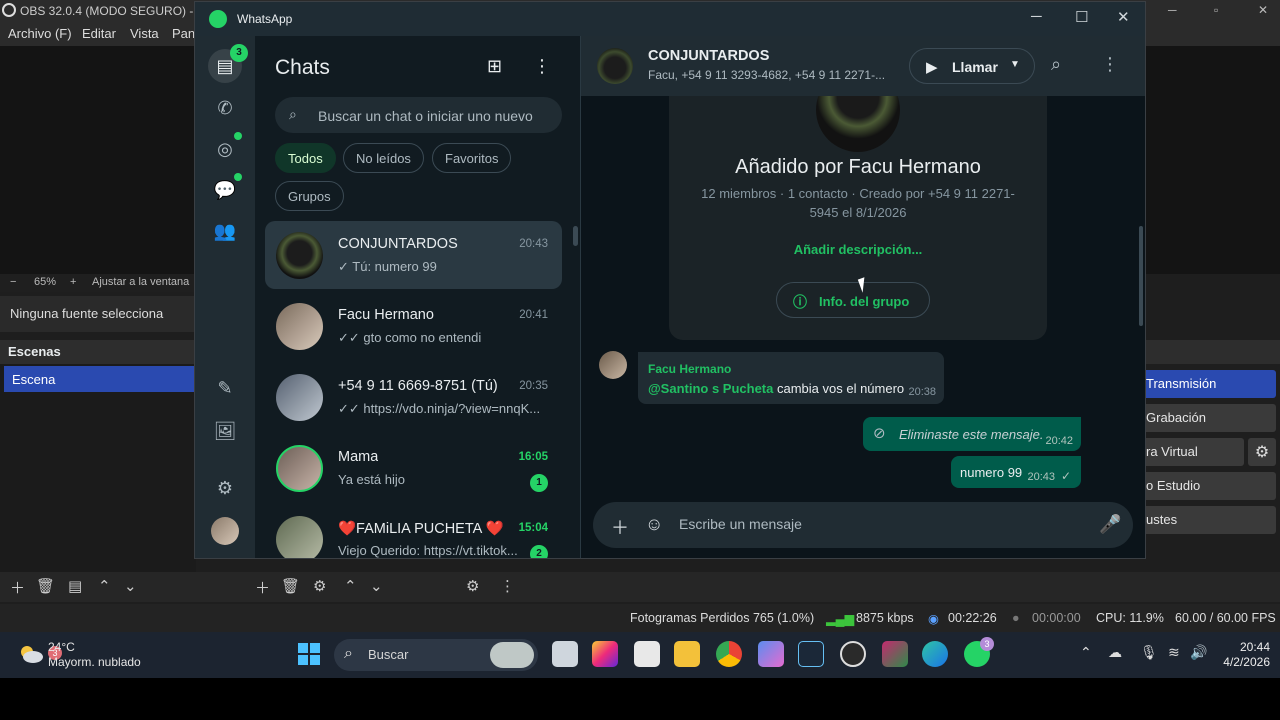 This screenshot has height=720, width=1280. I want to click on tray-expand-icon: ⌃, so click(1086, 652).